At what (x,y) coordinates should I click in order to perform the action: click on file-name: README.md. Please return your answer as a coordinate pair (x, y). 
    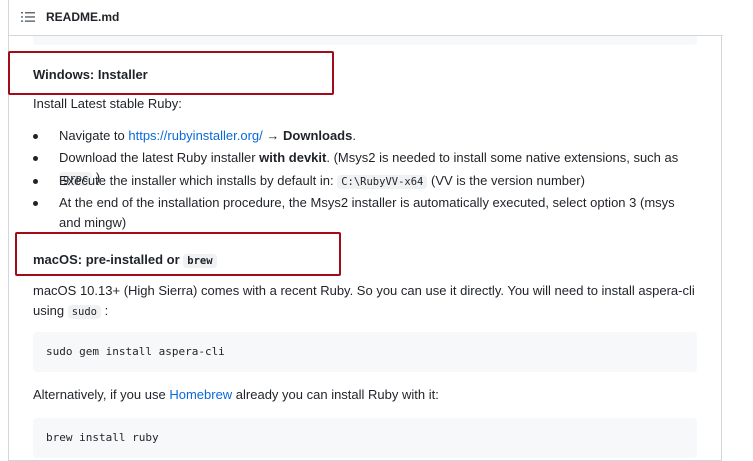
    Looking at the image, I should click on (82, 17).